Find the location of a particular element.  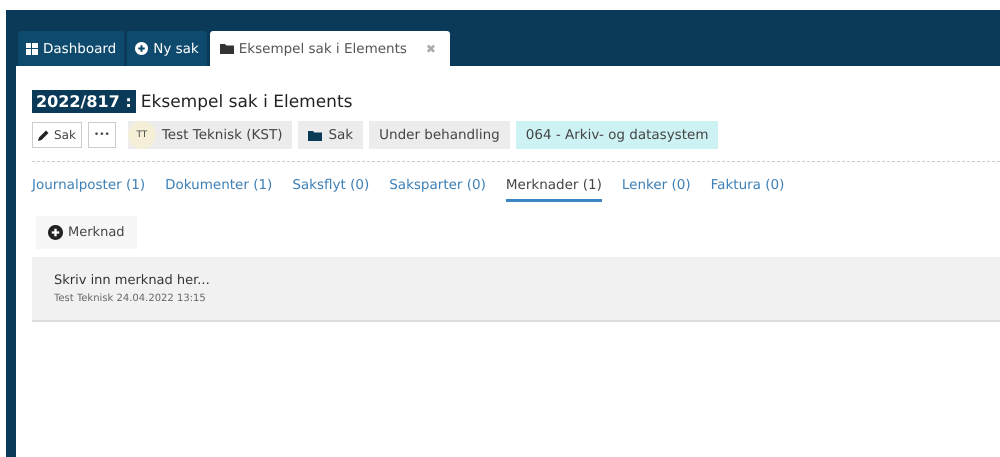

avatar: TT is located at coordinates (142, 135).